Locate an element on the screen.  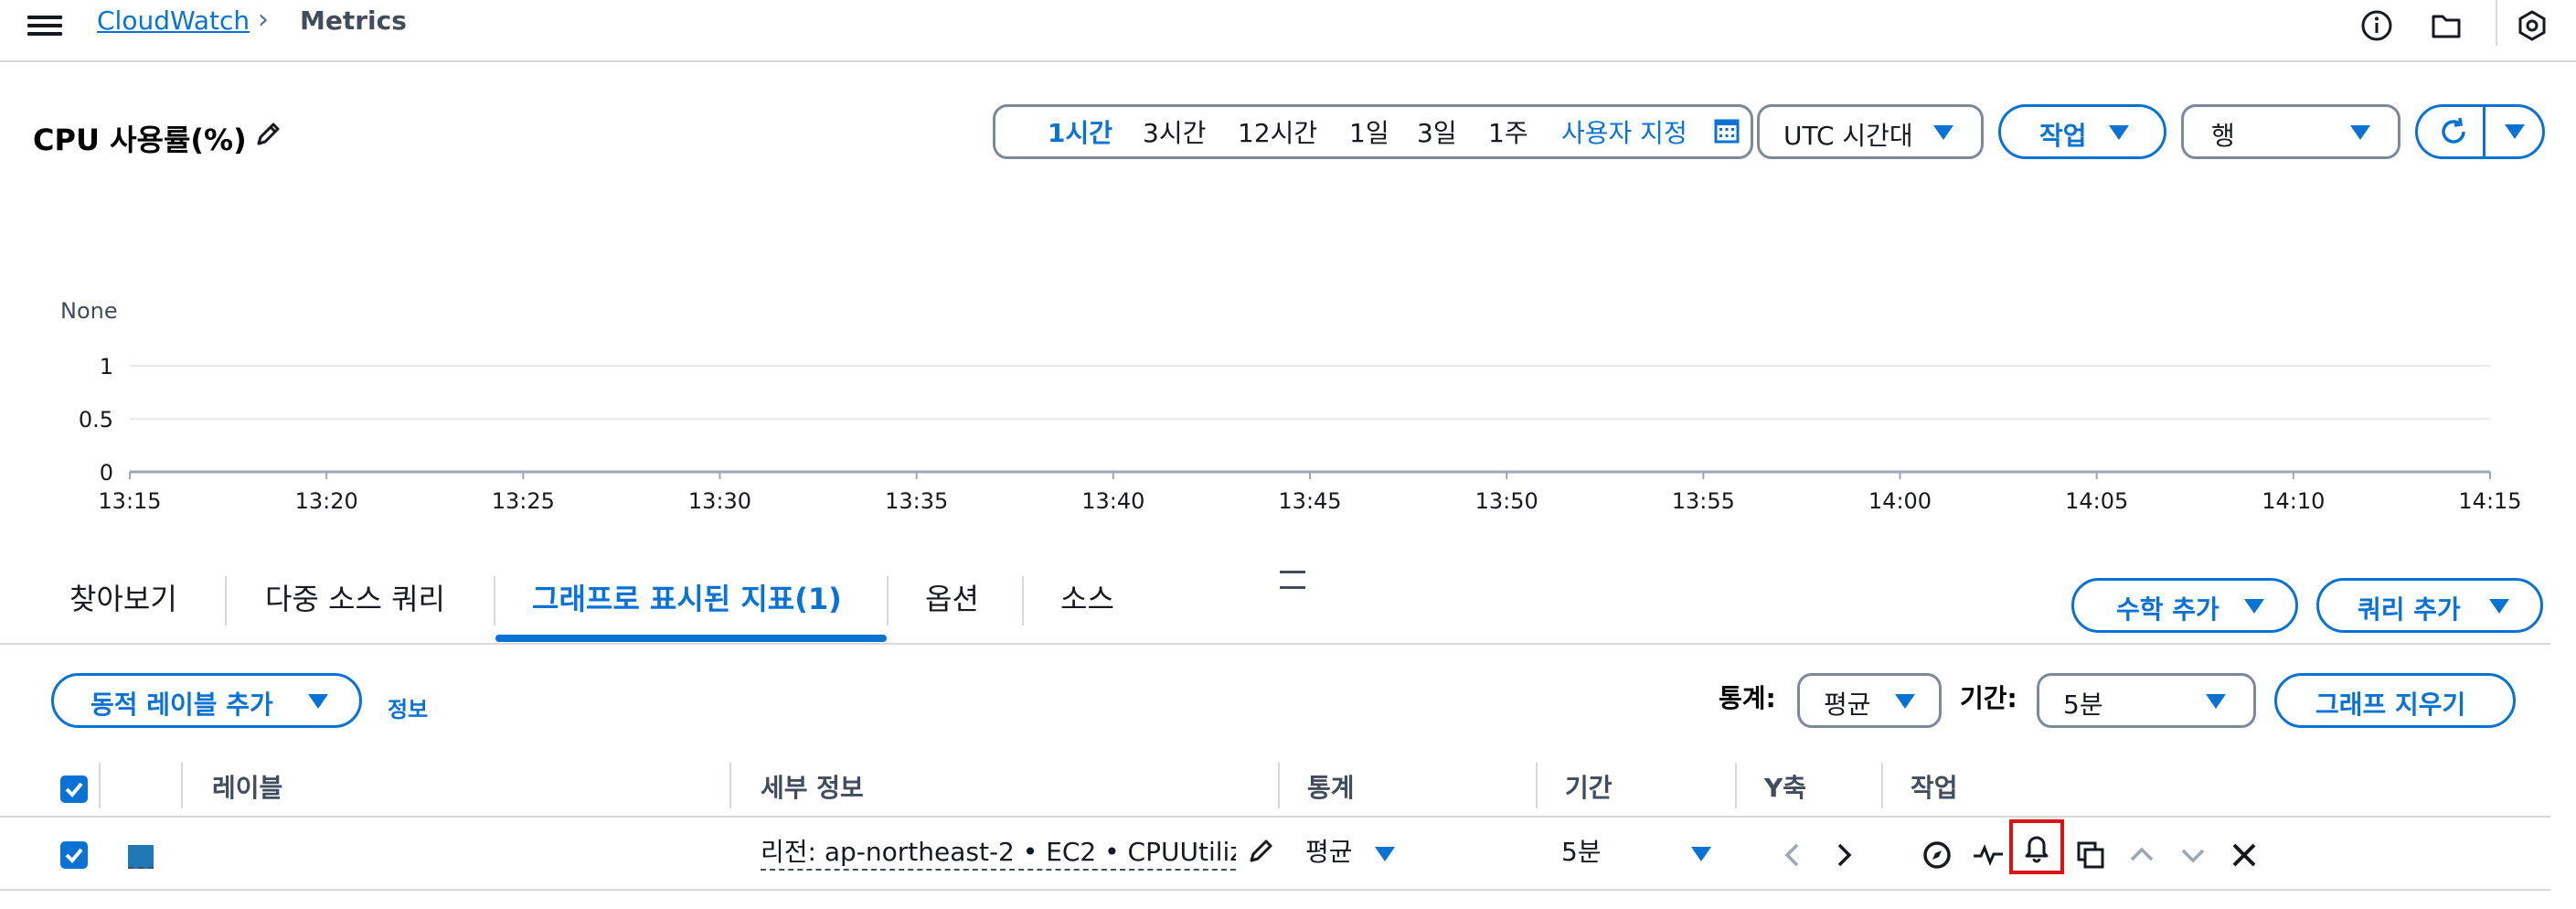
tab-multi-source-query: 다중 소스 쿼리 is located at coordinates (355, 597).